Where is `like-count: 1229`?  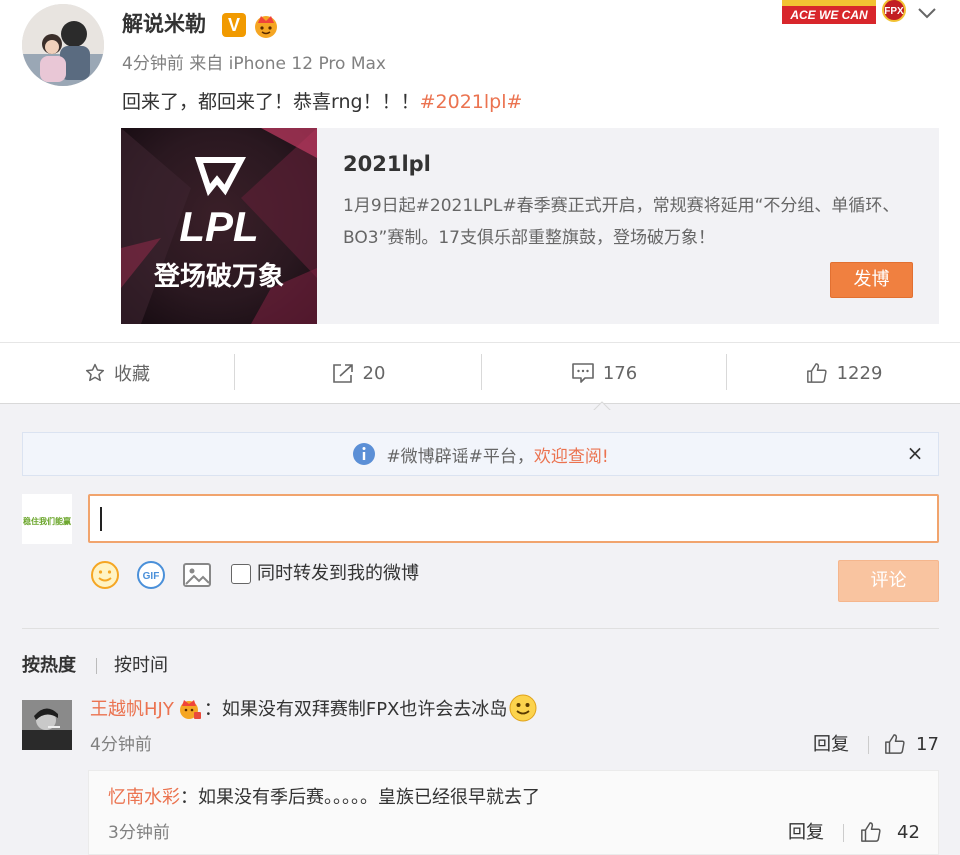
like-count: 1229 is located at coordinates (859, 373).